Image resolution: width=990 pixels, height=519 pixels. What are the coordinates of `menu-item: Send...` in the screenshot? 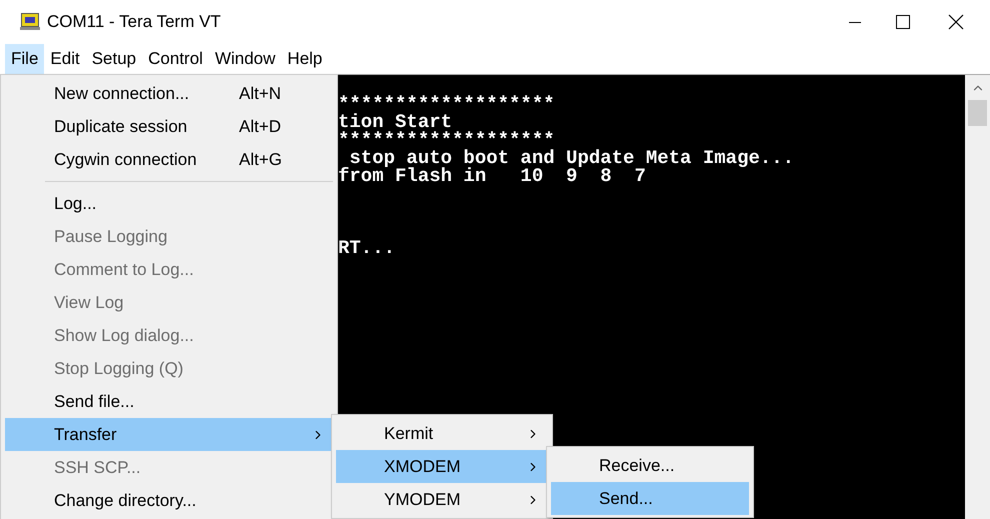 It's located at (650, 498).